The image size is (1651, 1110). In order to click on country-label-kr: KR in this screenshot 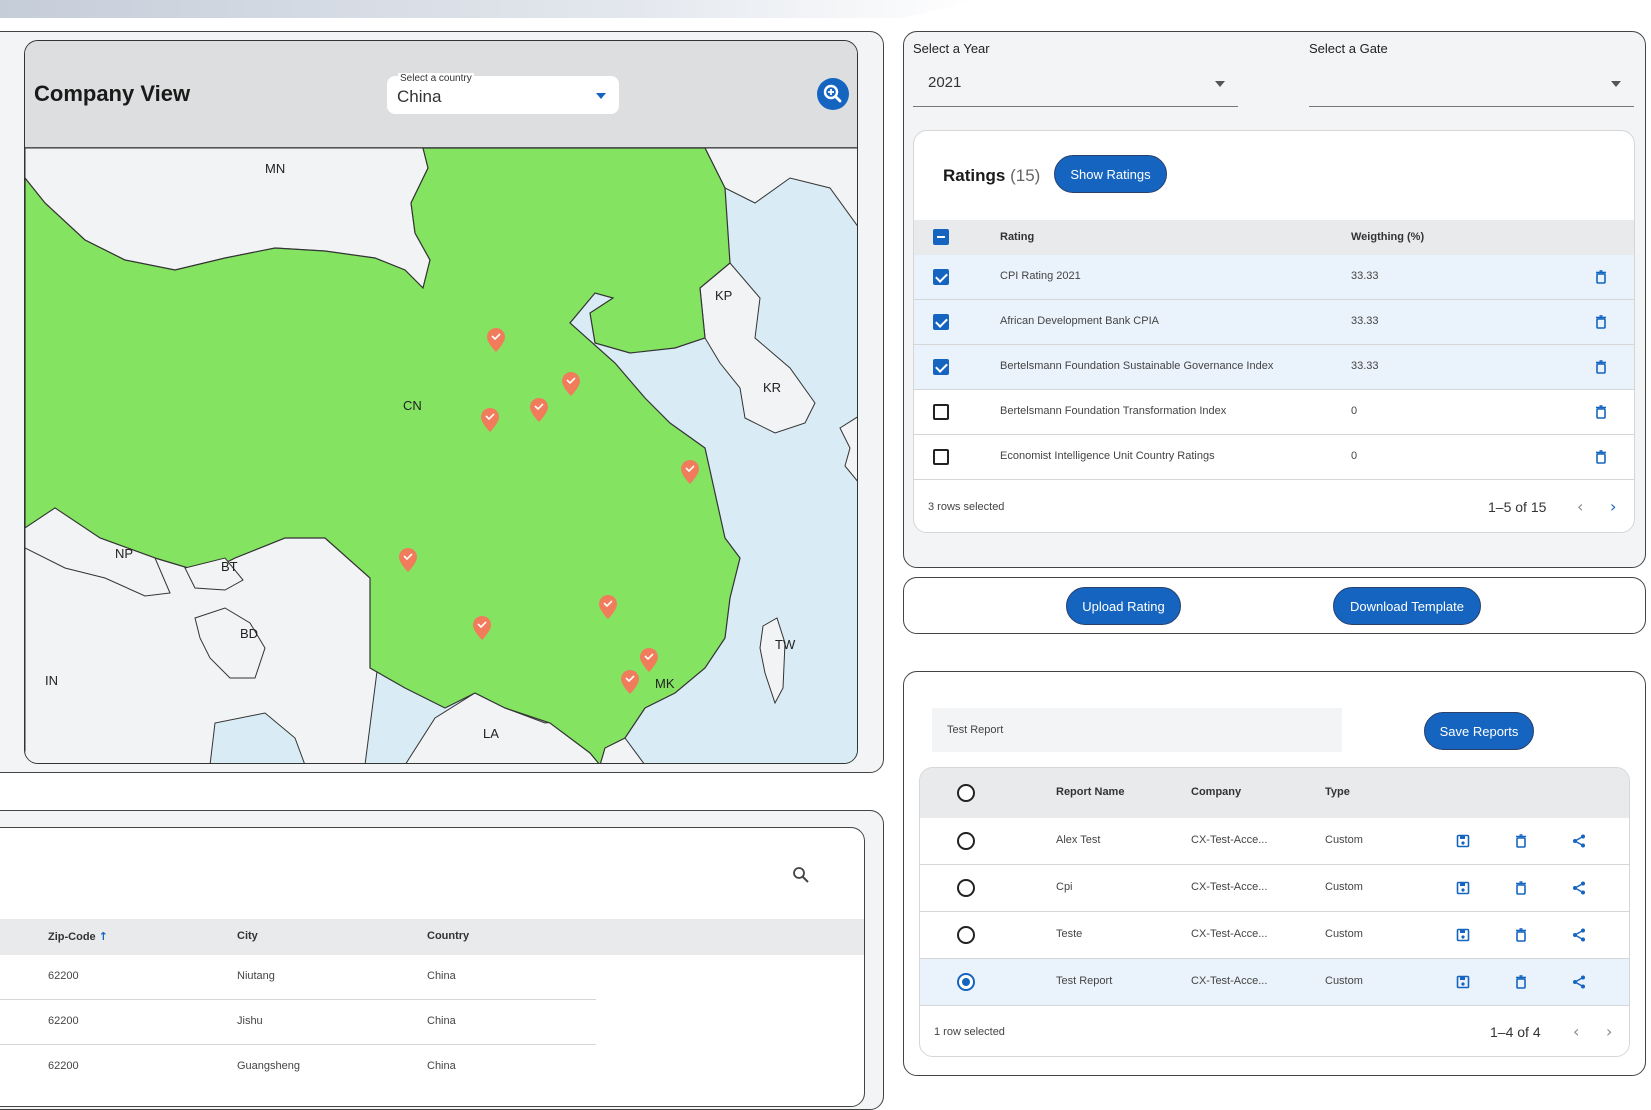, I will do `click(772, 387)`.